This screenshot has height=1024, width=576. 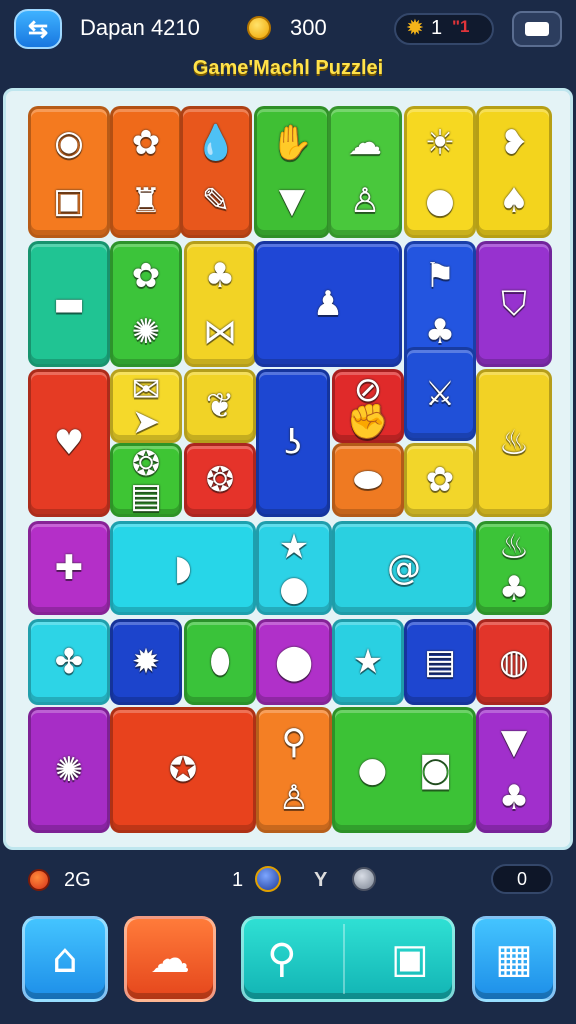 I want to click on rocket-icon: ⚲, so click(x=294, y=742).